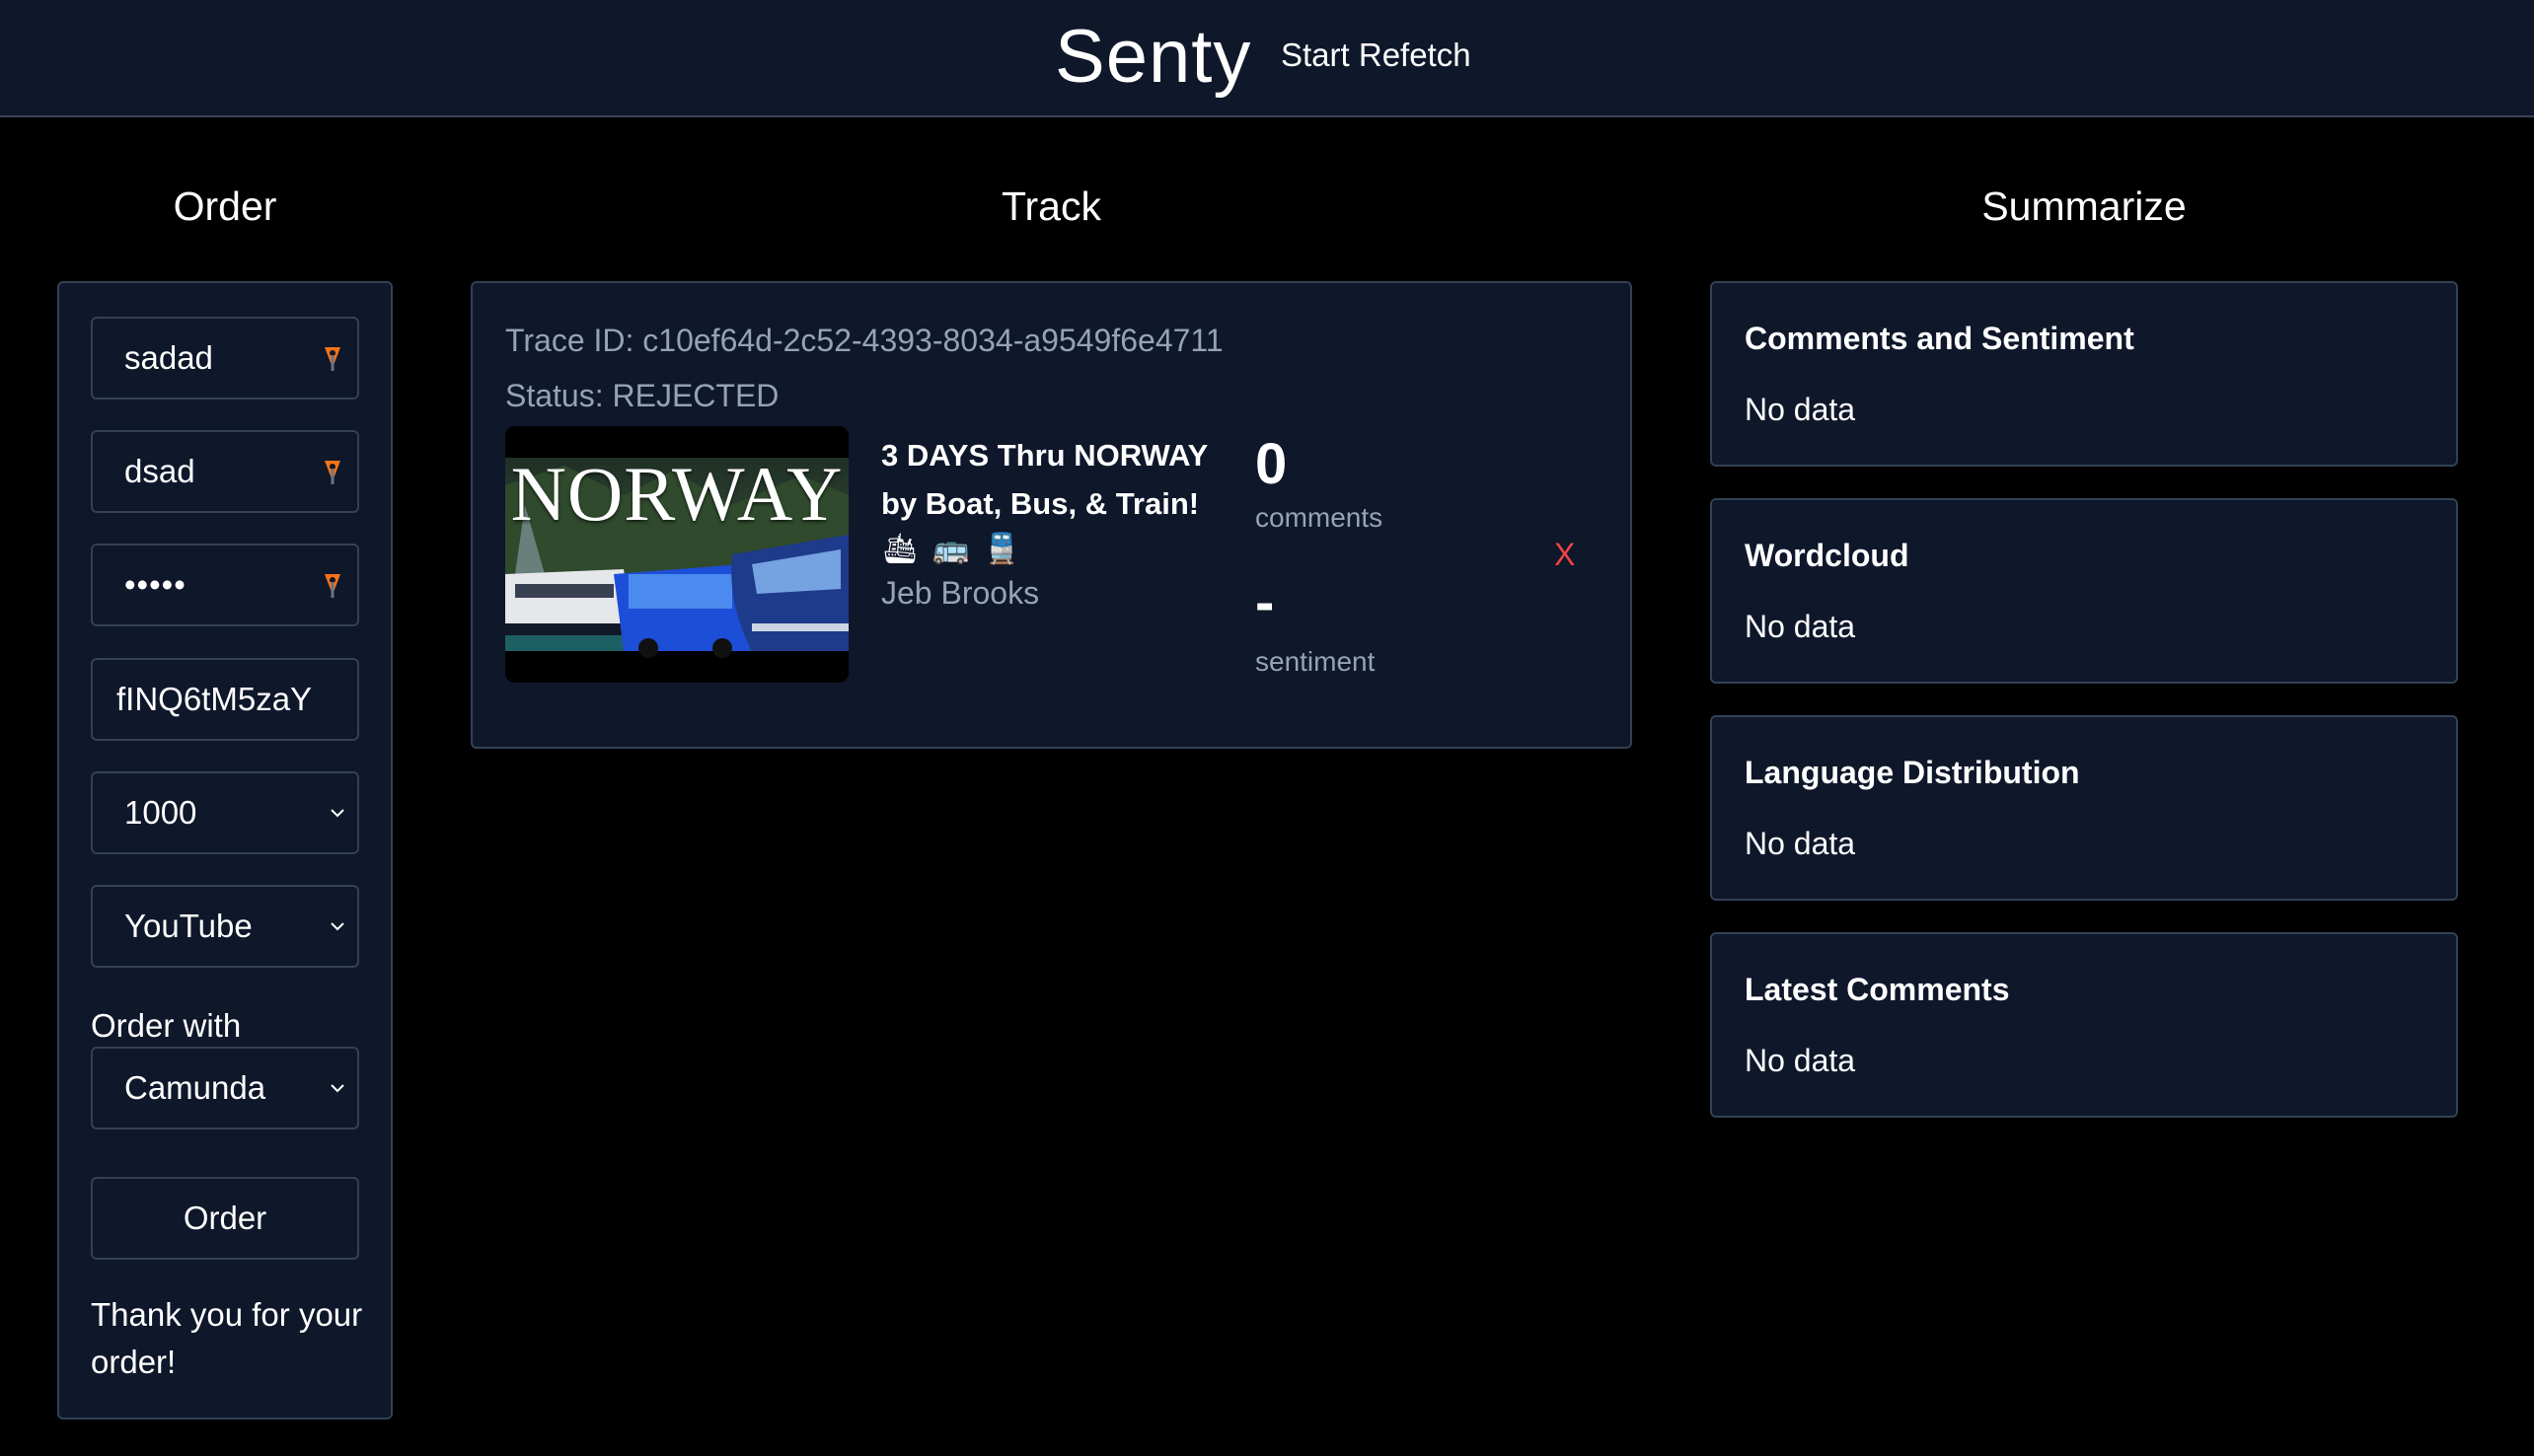 Image resolution: width=2534 pixels, height=1456 pixels. Describe the element at coordinates (225, 471) in the screenshot. I see `input-field-2: dsad` at that location.